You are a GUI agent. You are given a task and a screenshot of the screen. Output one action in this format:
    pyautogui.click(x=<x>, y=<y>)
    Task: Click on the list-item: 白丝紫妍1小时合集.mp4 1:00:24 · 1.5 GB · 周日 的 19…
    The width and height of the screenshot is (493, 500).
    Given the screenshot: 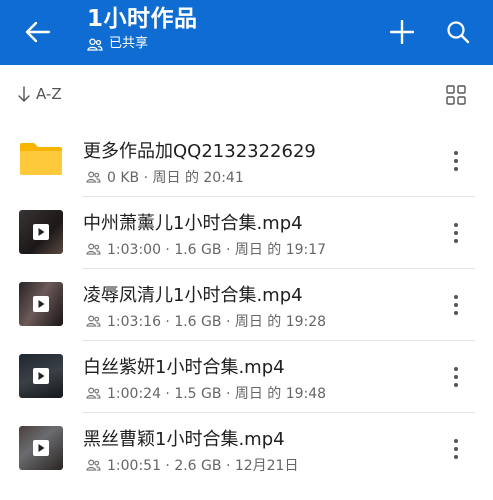 What is the action you would take?
    pyautogui.click(x=246, y=377)
    